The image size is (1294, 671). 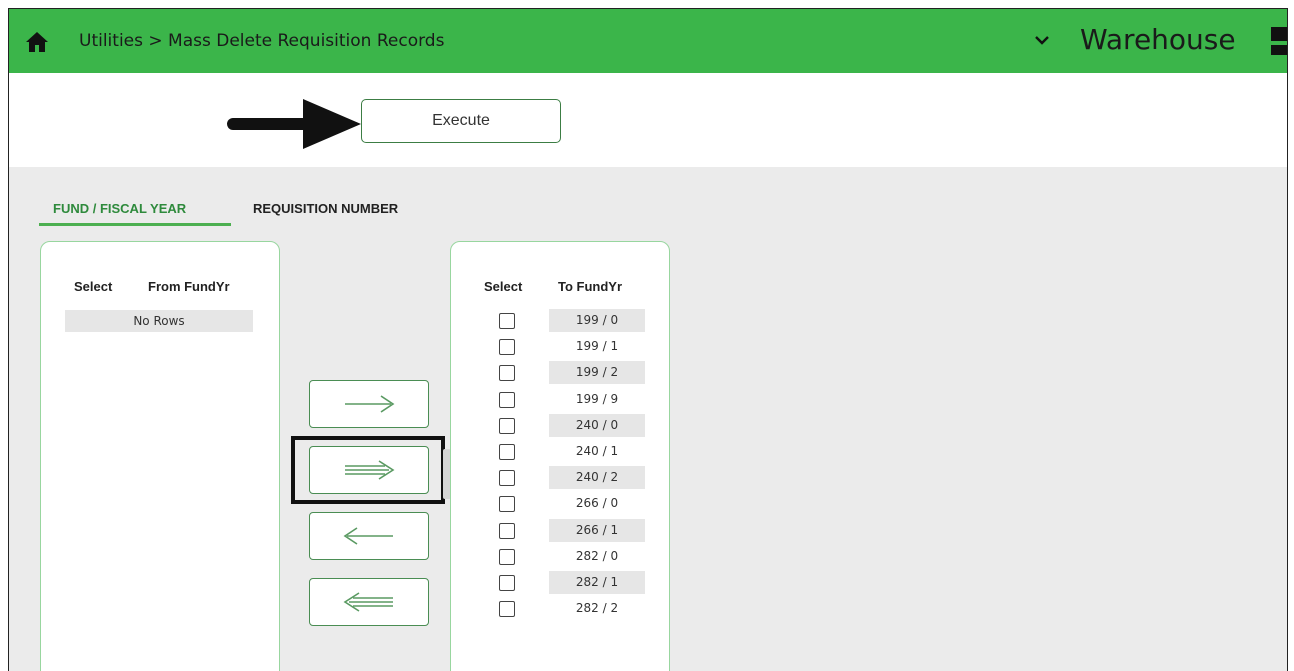 I want to click on to-fundyr-cell: 199 / 9, so click(x=597, y=398).